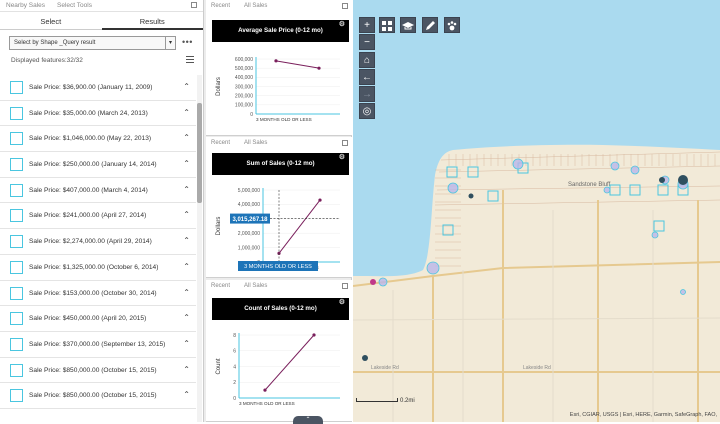  Describe the element at coordinates (377, 400) in the screenshot. I see `scale-bar` at that location.